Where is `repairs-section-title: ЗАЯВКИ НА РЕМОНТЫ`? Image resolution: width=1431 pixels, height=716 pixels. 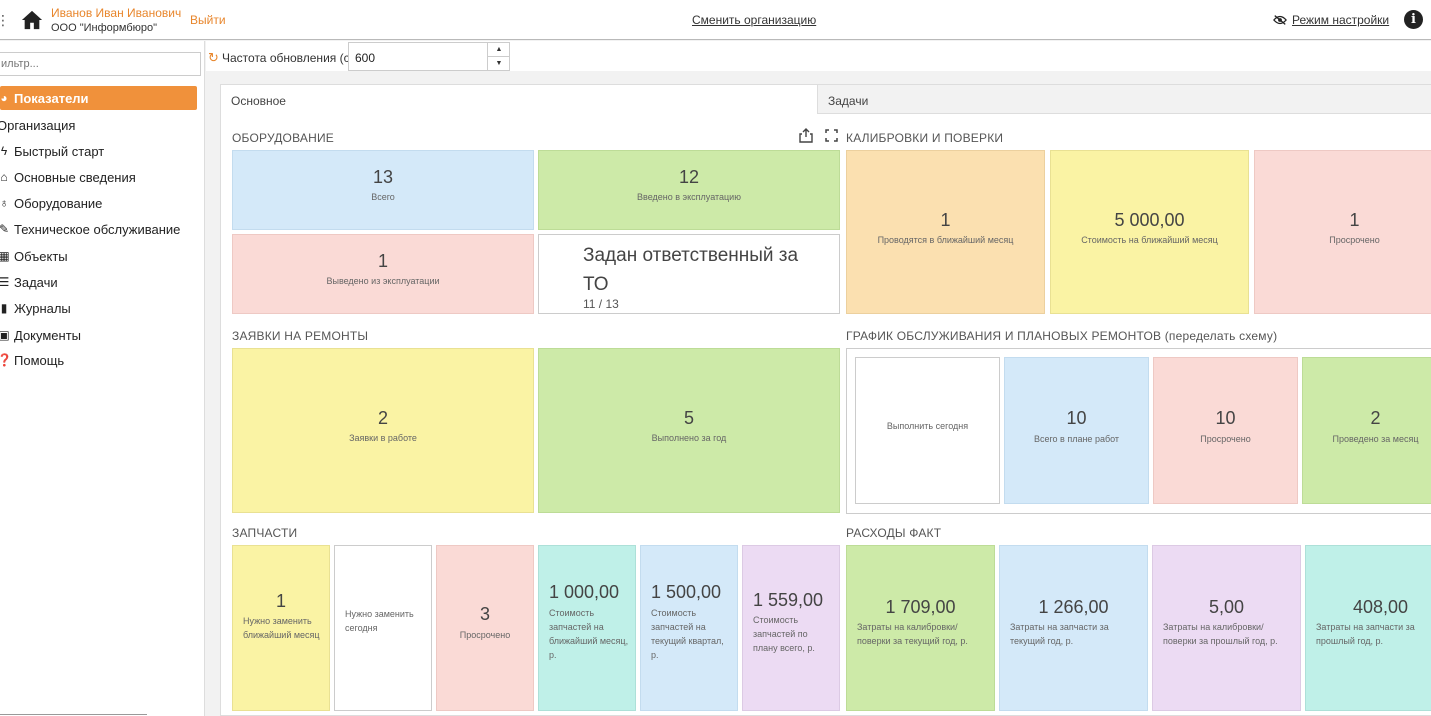
repairs-section-title: ЗАЯВКИ НА РЕМОНТЫ is located at coordinates (300, 336).